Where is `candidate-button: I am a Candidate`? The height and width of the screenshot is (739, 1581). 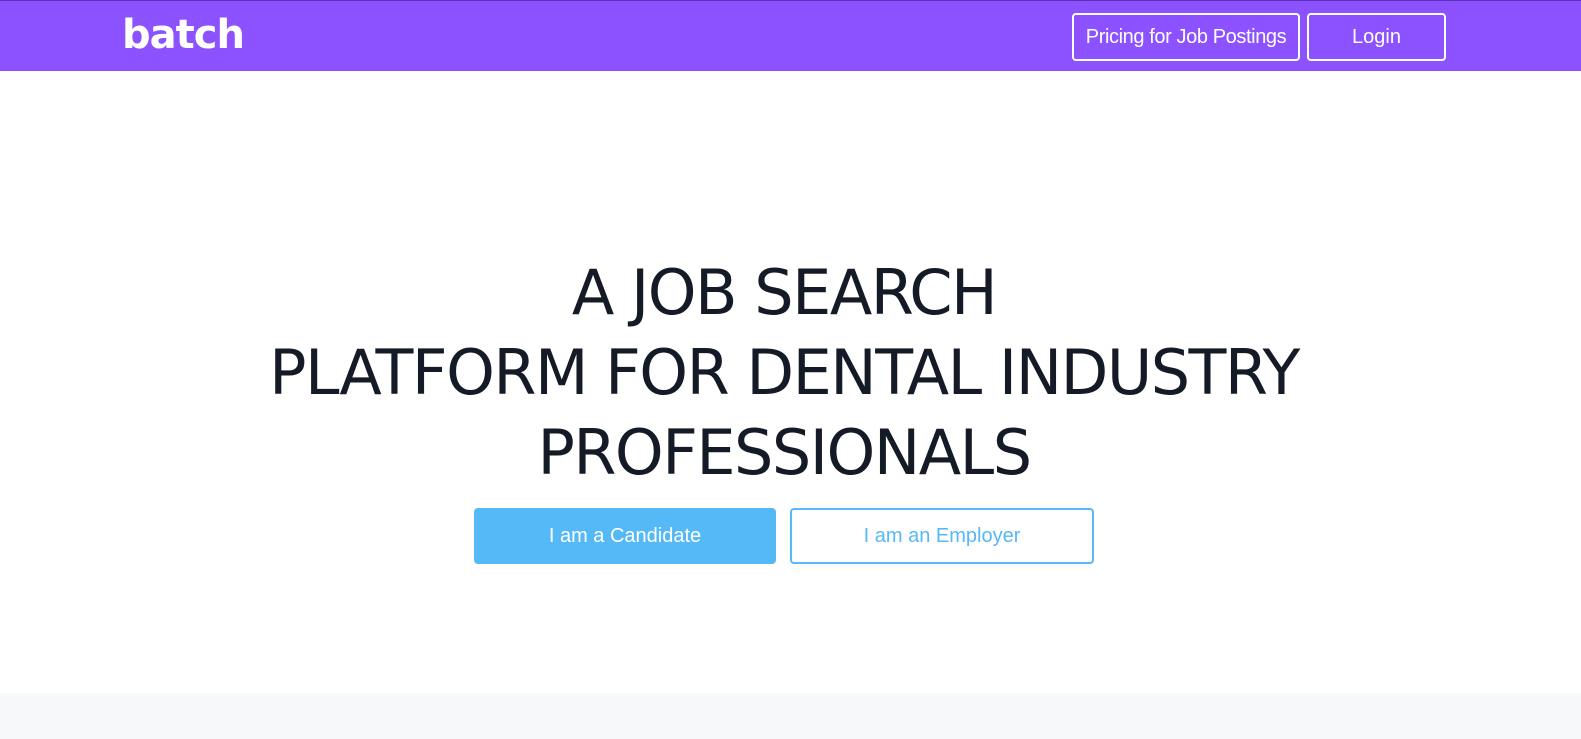 candidate-button: I am a Candidate is located at coordinates (625, 536).